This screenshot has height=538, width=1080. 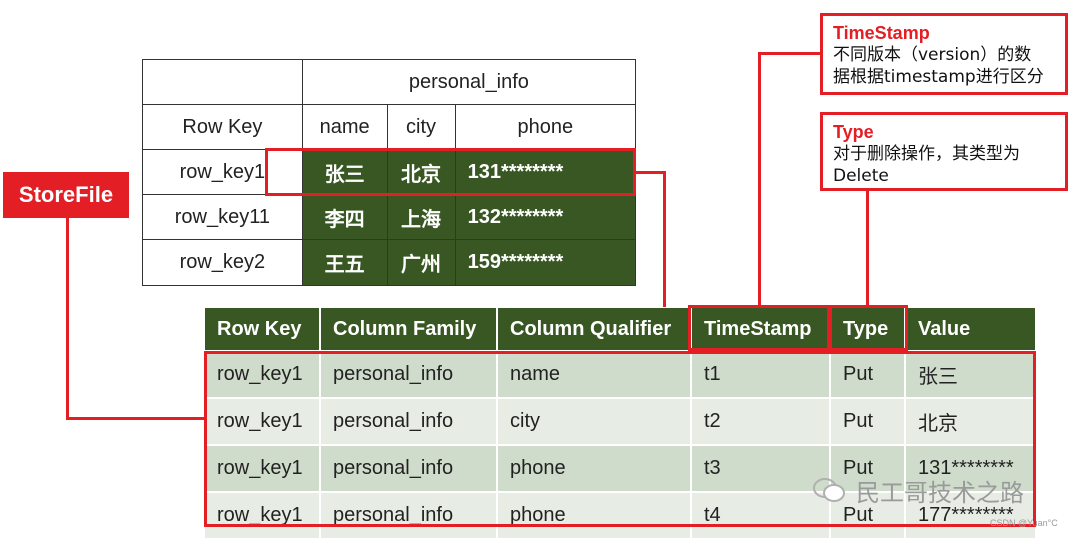 What do you see at coordinates (829, 490) in the screenshot?
I see `wechat-icon` at bounding box center [829, 490].